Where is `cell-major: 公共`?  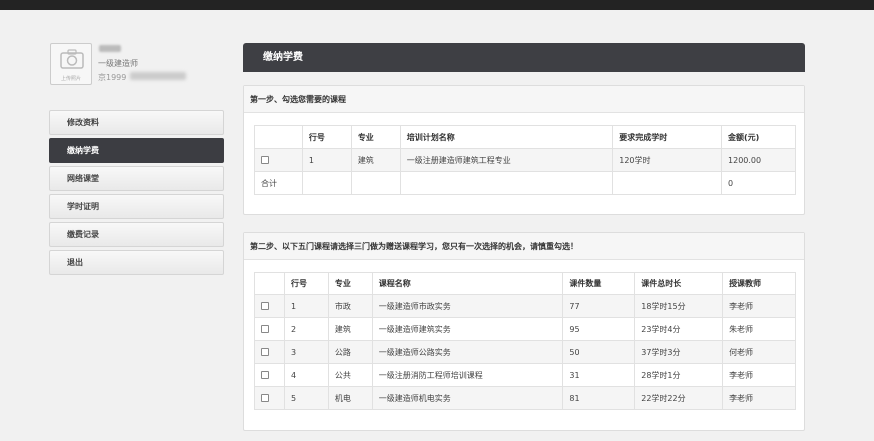
cell-major: 公共 is located at coordinates (350, 375).